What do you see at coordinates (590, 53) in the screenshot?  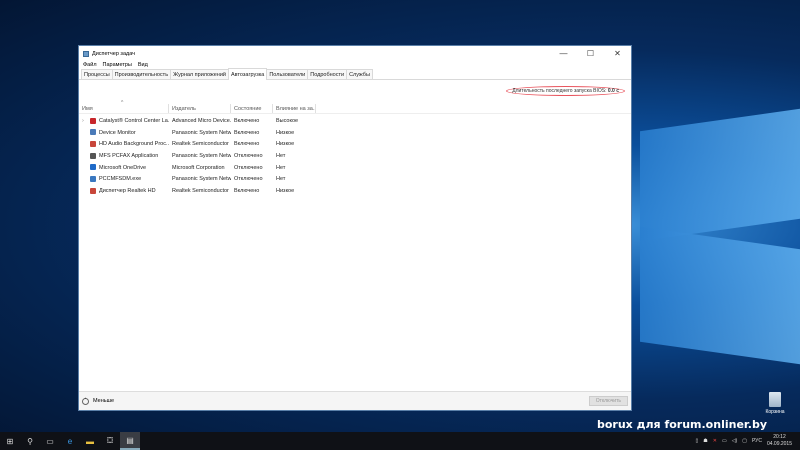 I see `maximize-button: ☐` at bounding box center [590, 53].